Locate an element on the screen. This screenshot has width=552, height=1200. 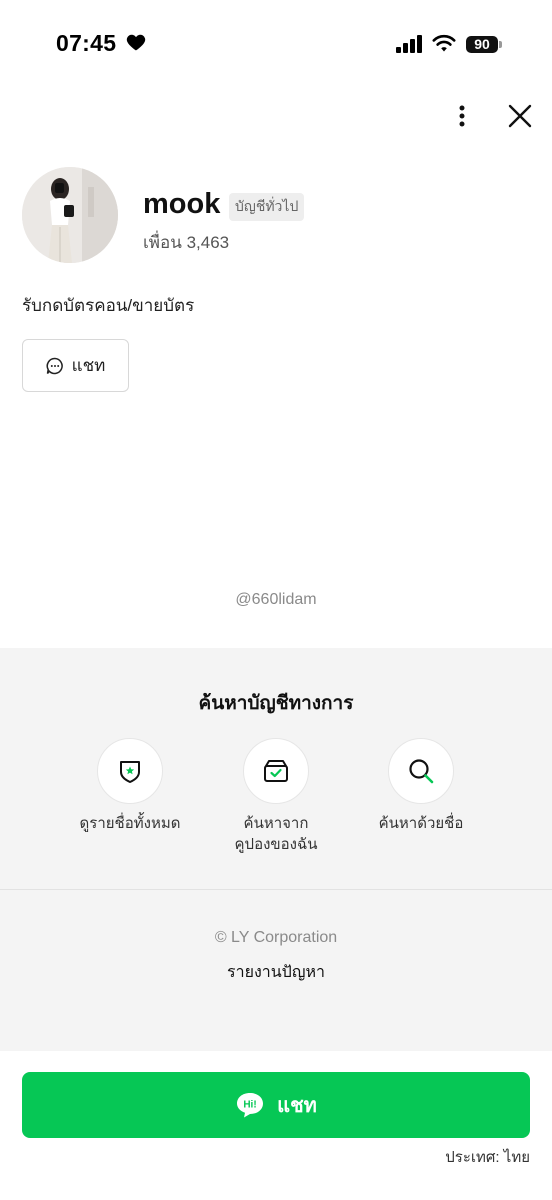
close-icon is located at coordinates (520, 116).